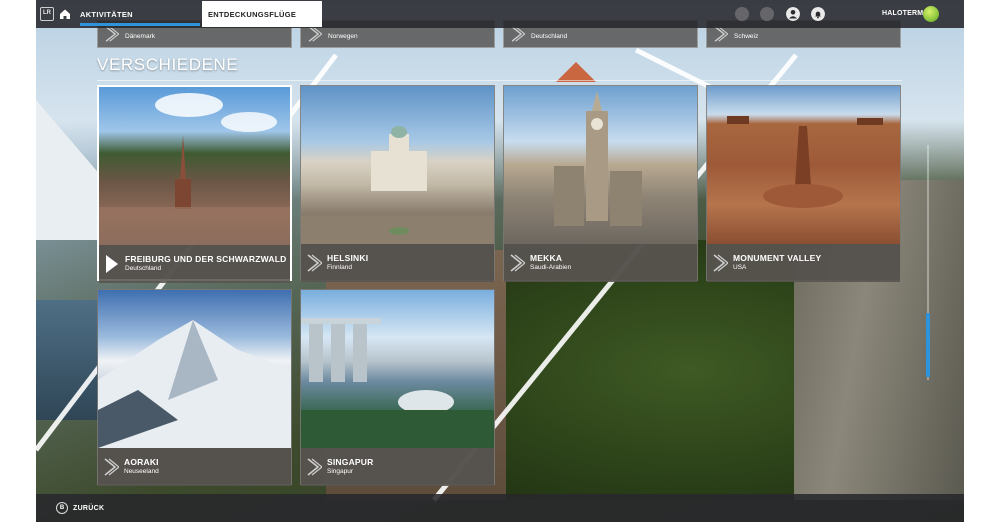  What do you see at coordinates (340, 471) in the screenshot?
I see `tile-country: Singapur` at bounding box center [340, 471].